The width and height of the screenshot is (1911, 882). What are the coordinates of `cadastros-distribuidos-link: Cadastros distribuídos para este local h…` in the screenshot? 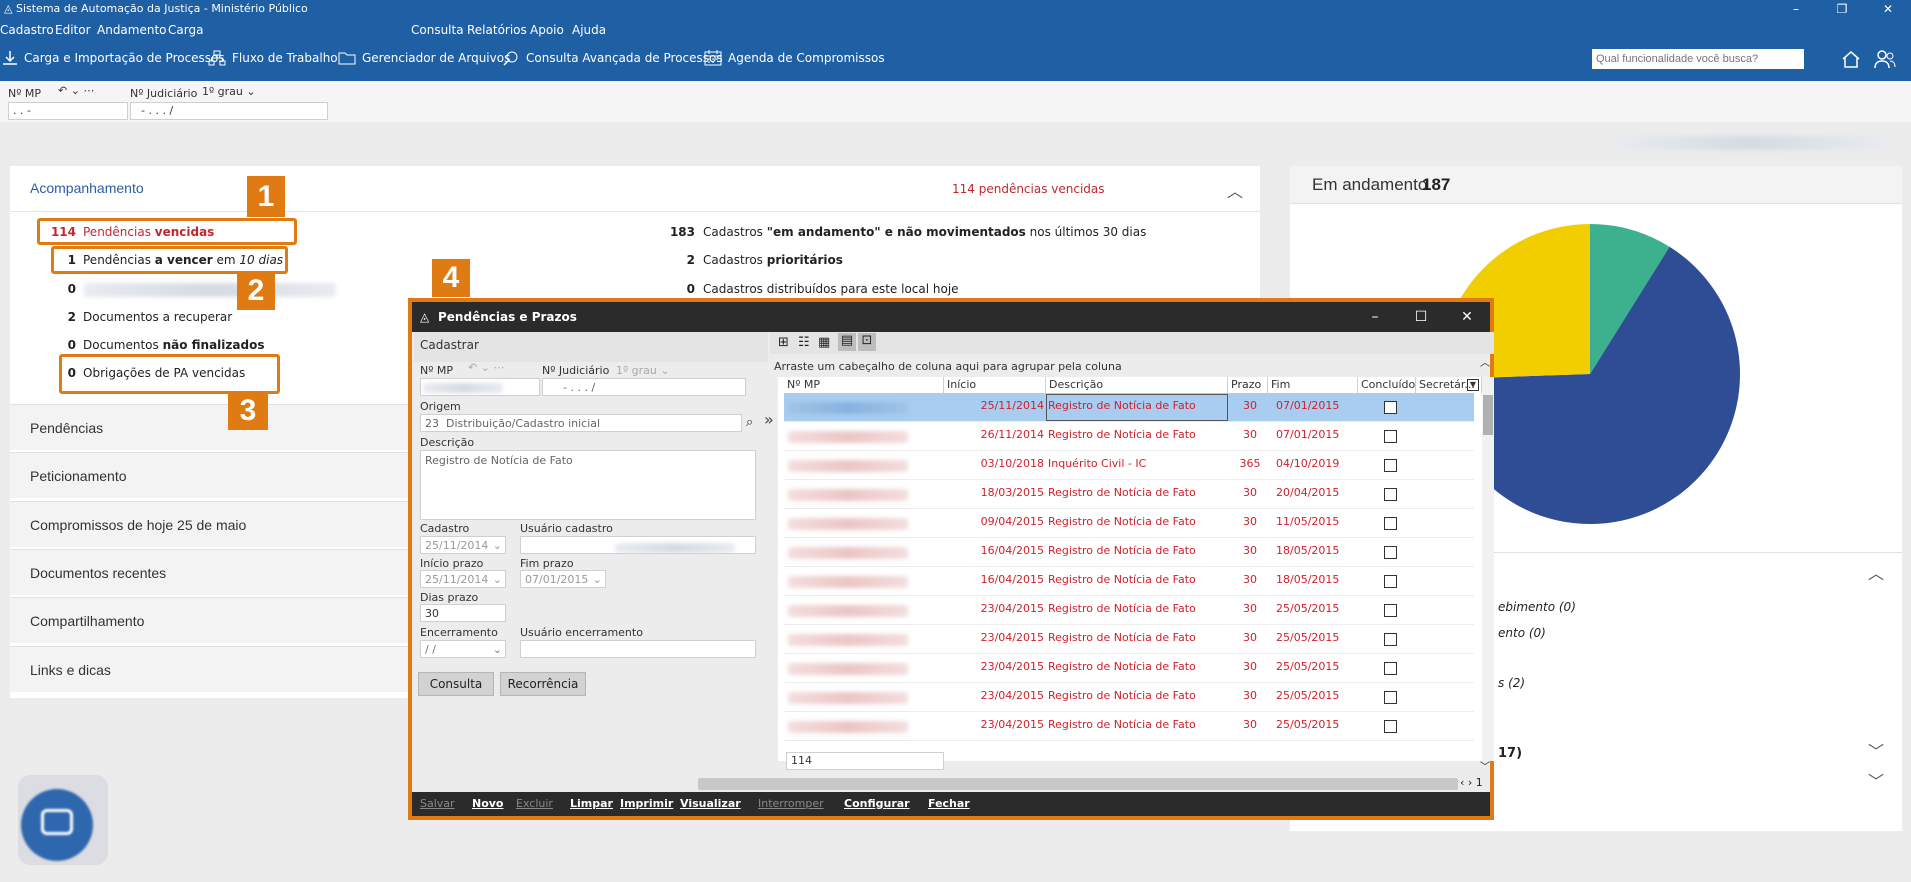 It's located at (831, 289).